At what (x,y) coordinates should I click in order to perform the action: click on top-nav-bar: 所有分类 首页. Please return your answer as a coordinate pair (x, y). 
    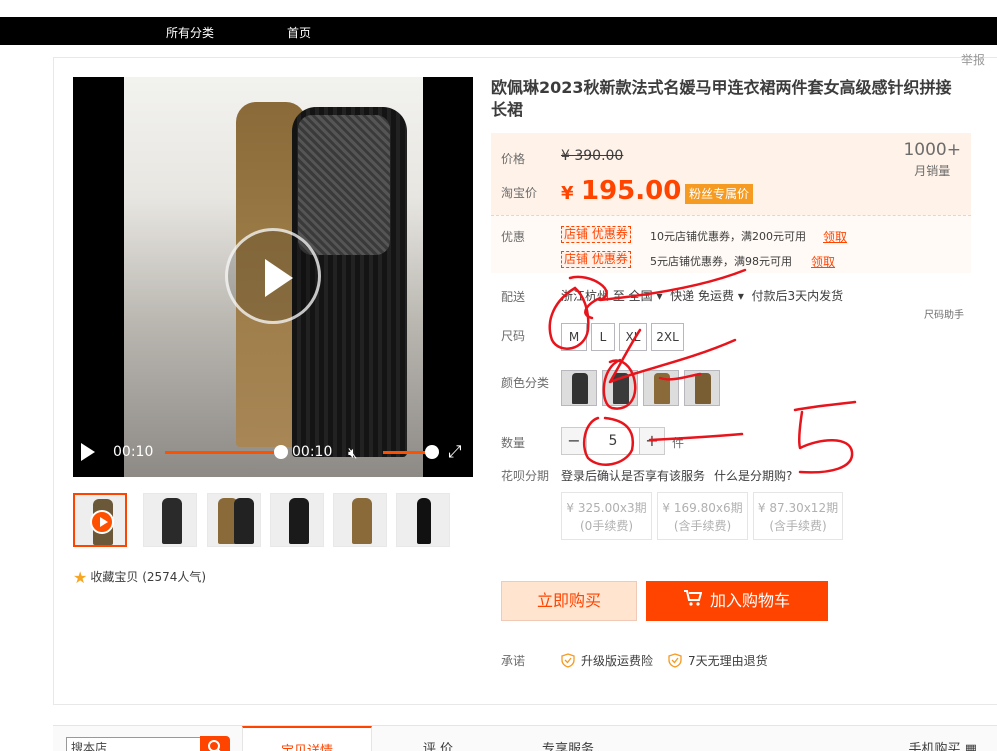
    Looking at the image, I should click on (498, 31).